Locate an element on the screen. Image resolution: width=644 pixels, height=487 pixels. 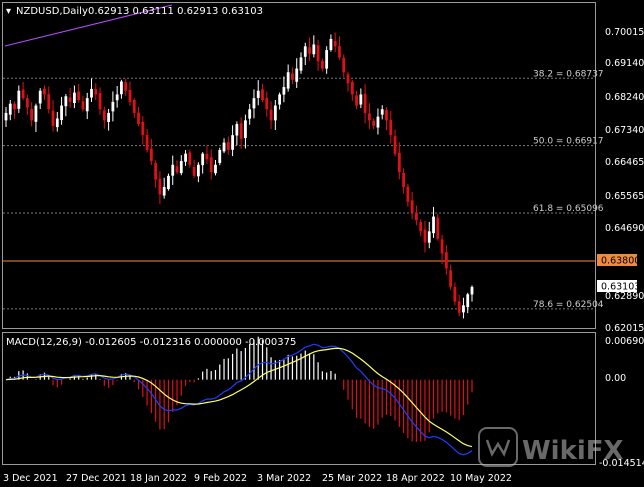
time-tick: 25 Mar 2022 is located at coordinates (352, 478).